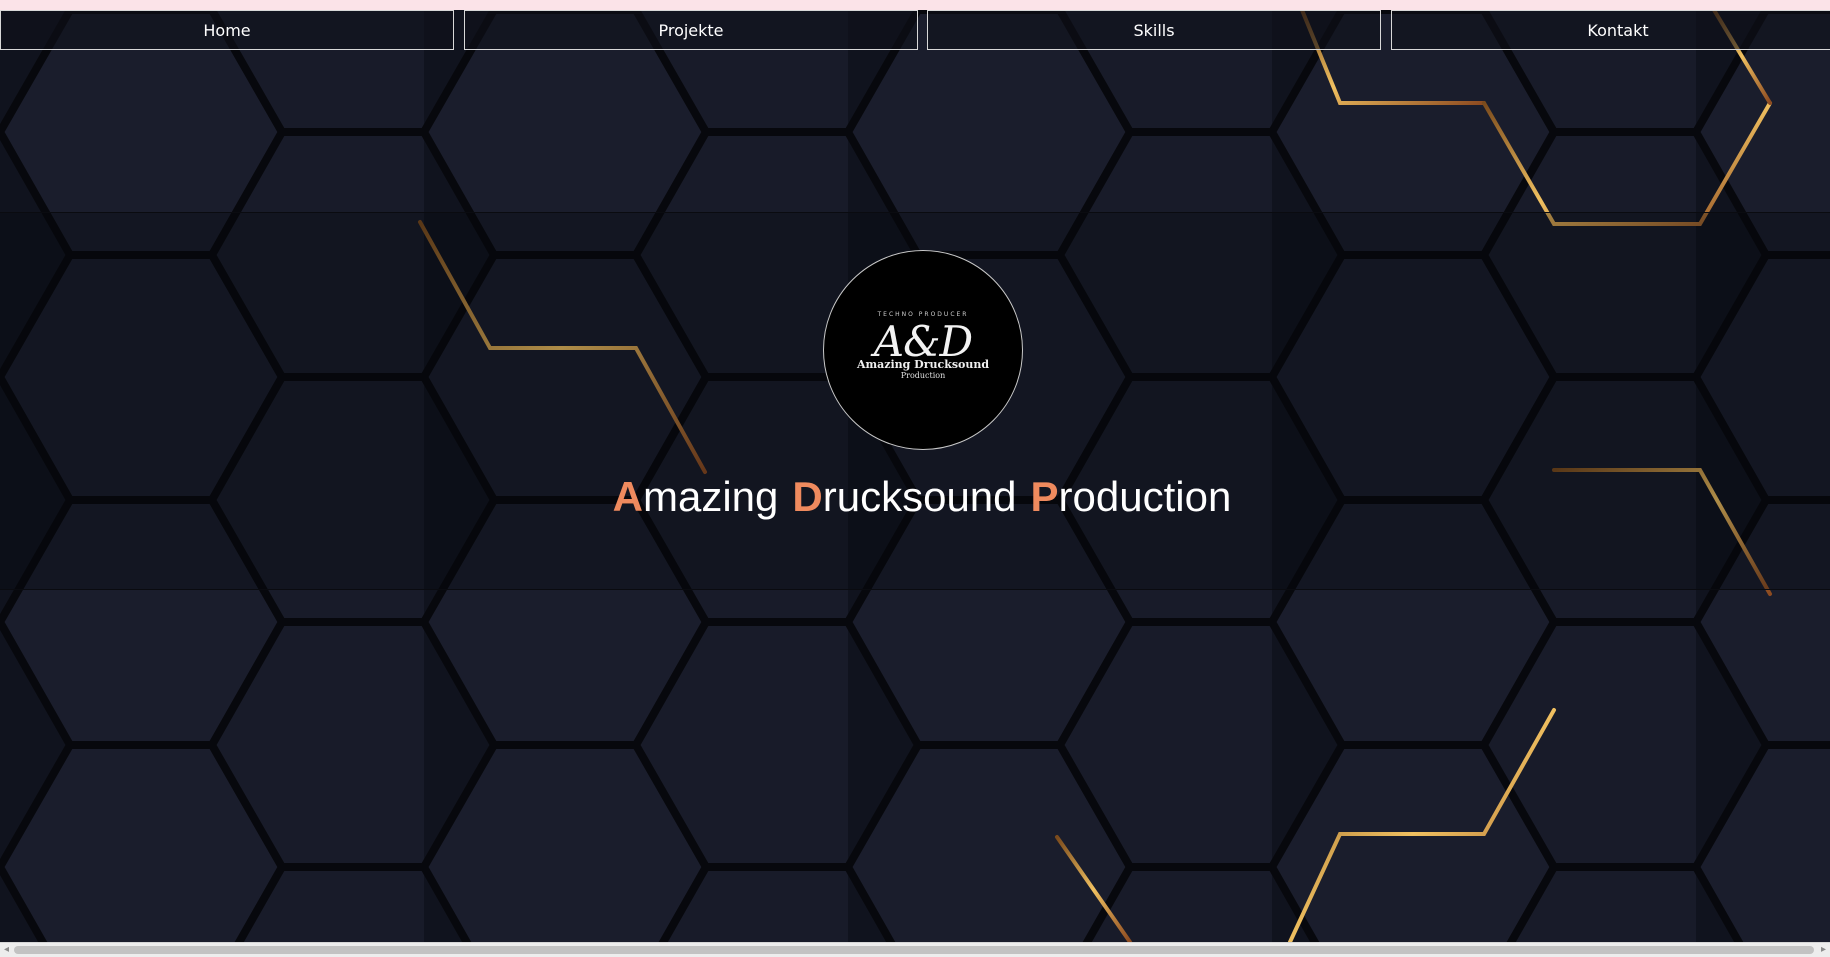 This screenshot has height=957, width=1830. I want to click on title-rest-drucksound: rucksound, so click(919, 496).